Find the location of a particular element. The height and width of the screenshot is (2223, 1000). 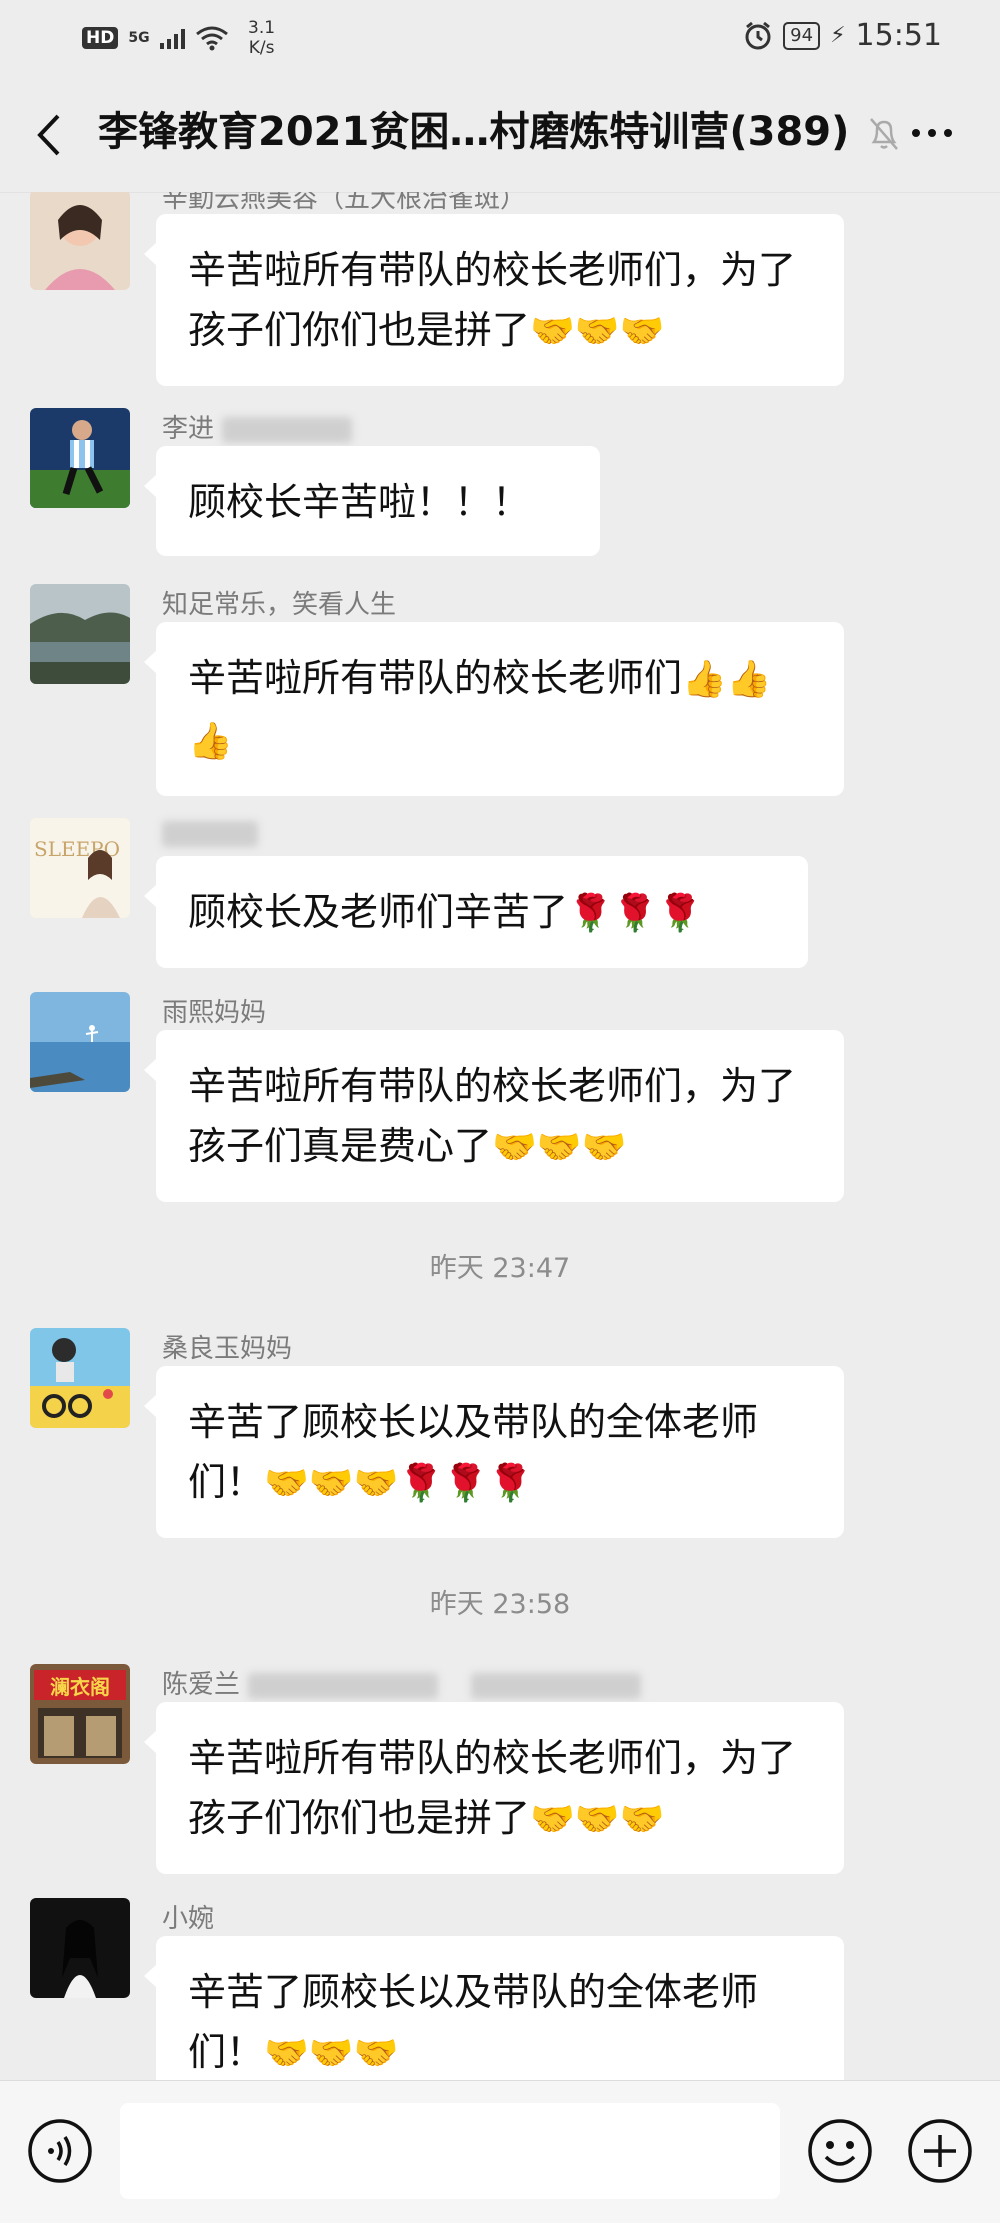

nickname-text: 陈爱兰 is located at coordinates (201, 1685).